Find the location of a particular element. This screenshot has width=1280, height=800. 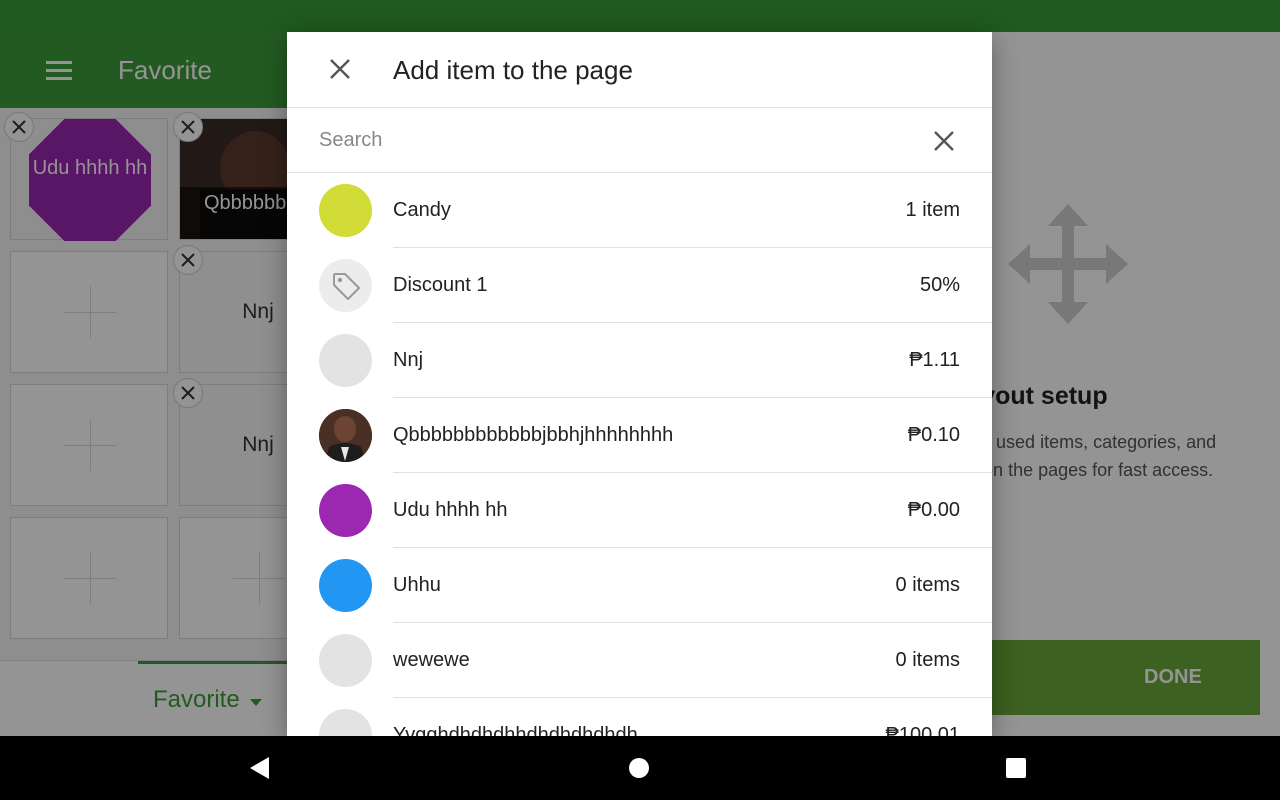

list-item: wewewe 0 items is located at coordinates (639, 660).